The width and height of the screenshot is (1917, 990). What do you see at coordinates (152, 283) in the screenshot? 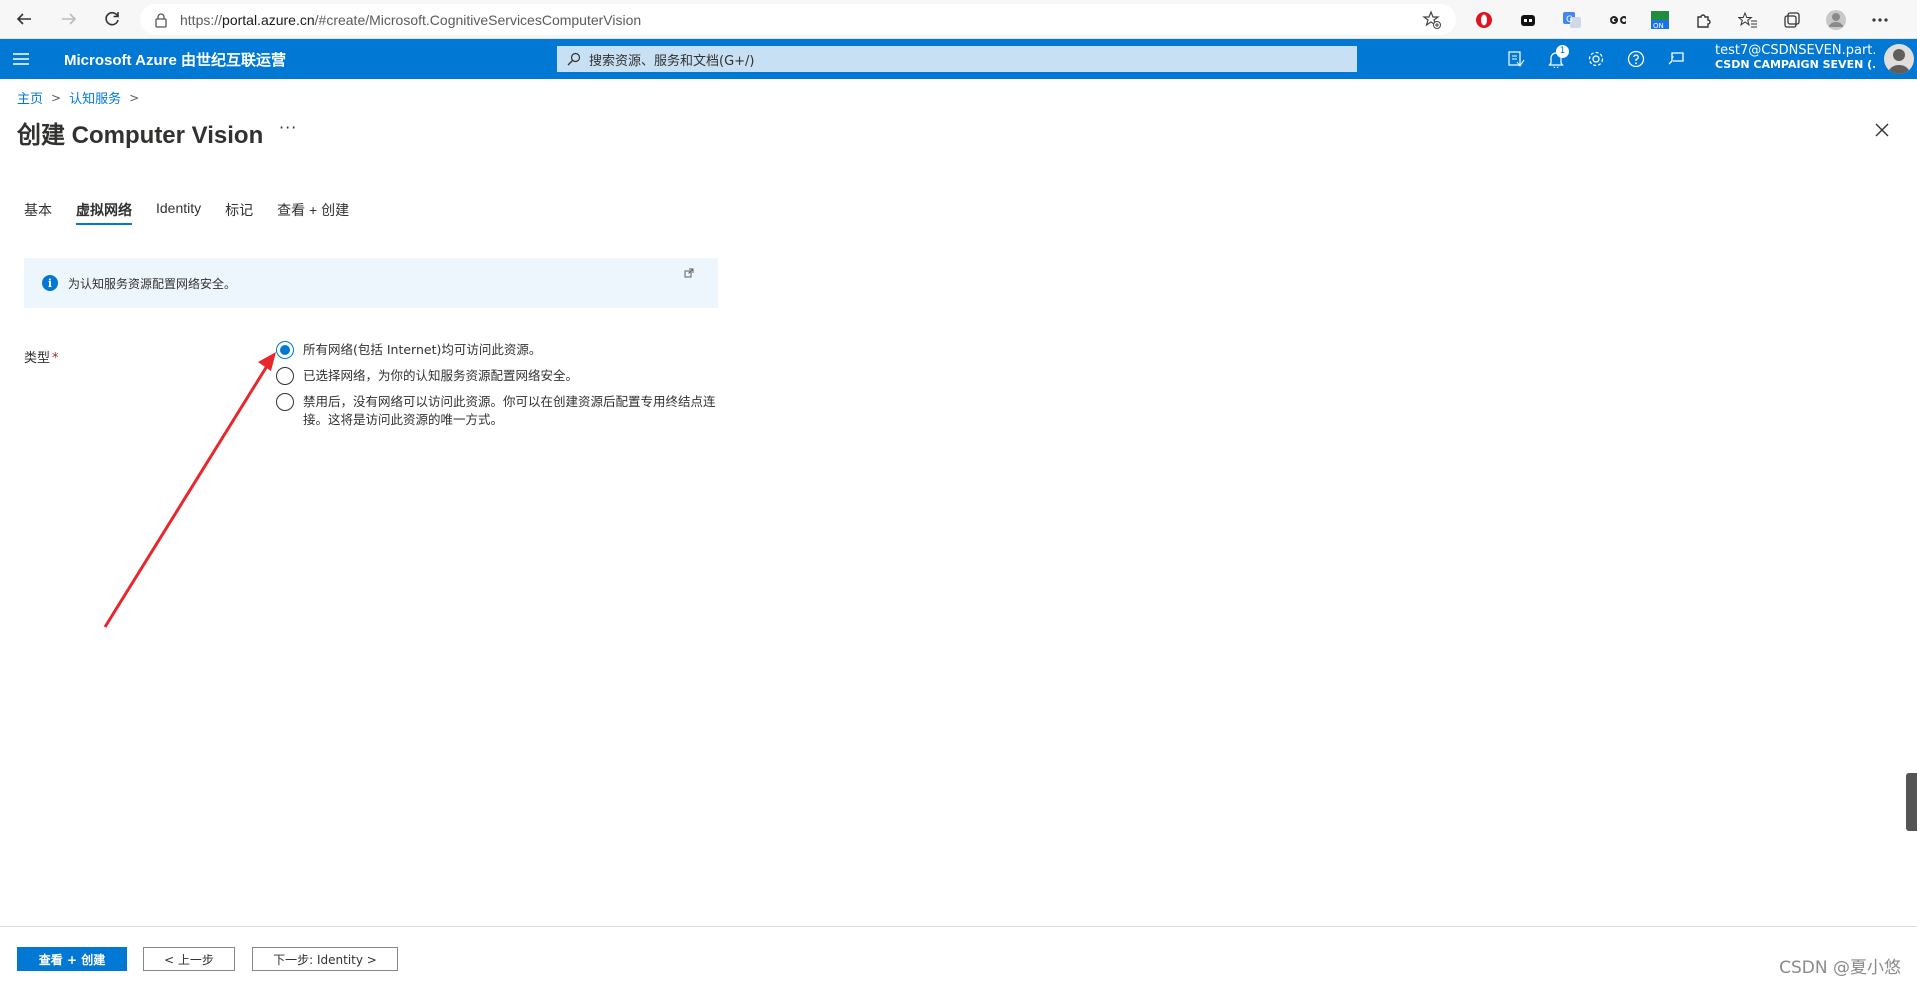
I see `info-text: 为认知服务资源配置网络安全。` at bounding box center [152, 283].